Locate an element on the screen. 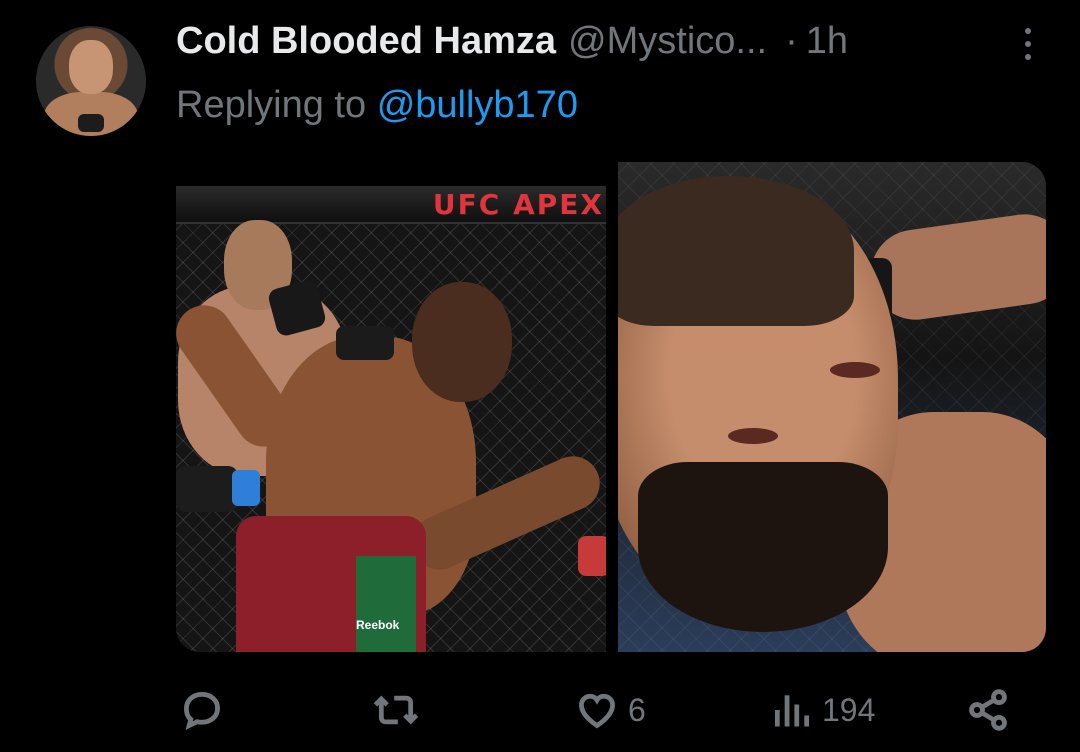 This screenshot has height=752, width=1080. replying-to-mention: @bullyb170 is located at coordinates (477, 105).